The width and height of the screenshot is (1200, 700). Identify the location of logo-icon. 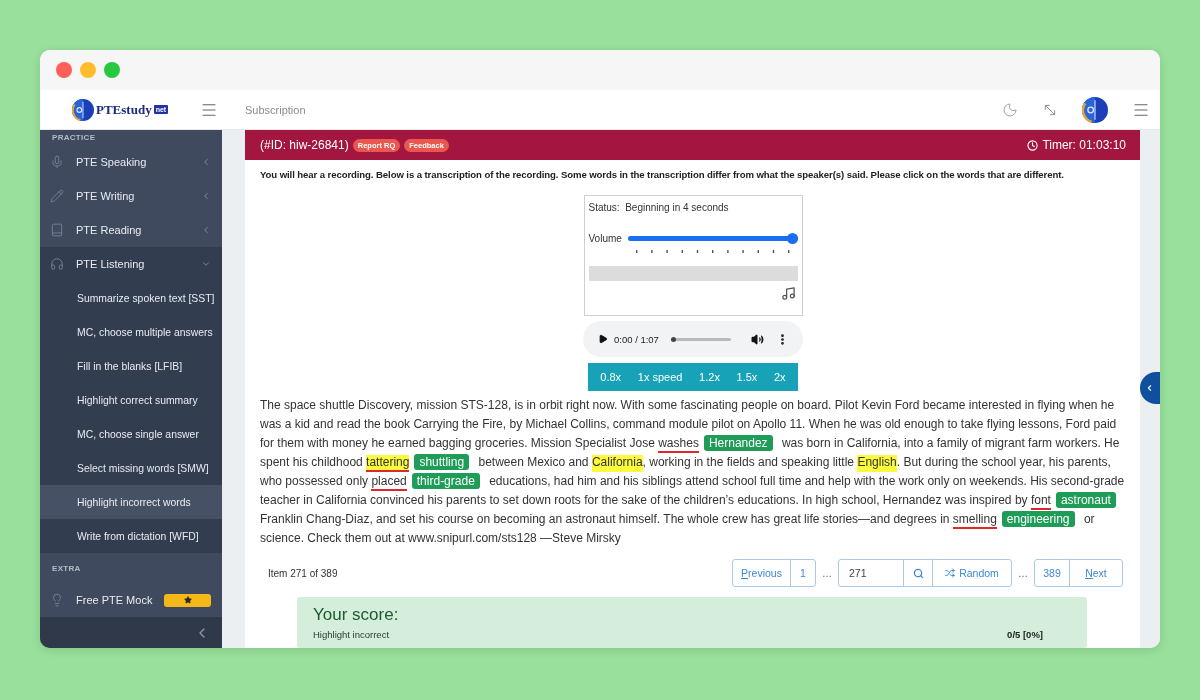
(83, 109).